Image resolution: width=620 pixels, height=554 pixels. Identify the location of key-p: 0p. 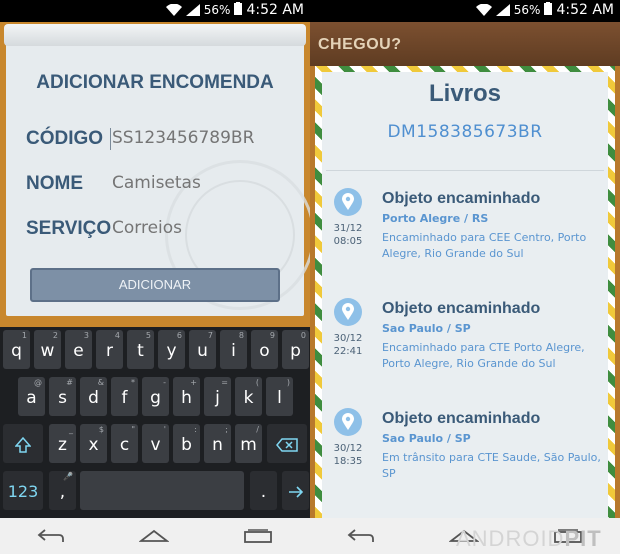
(295, 349).